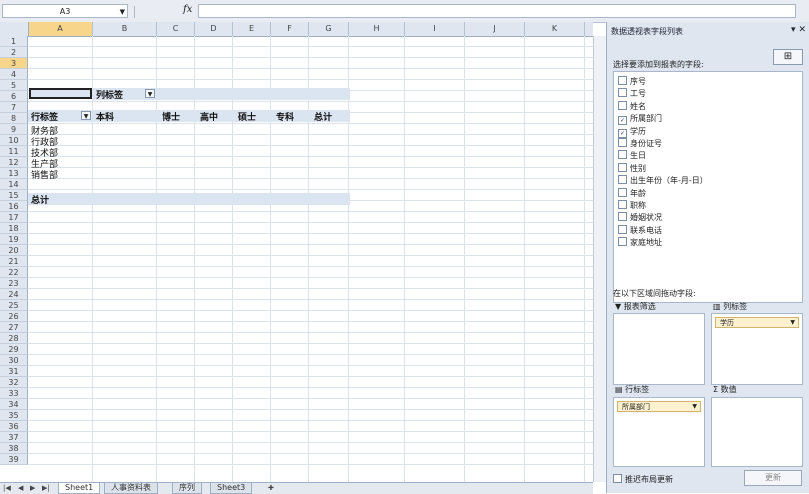 The height and width of the screenshot is (494, 809). Describe the element at coordinates (640, 143) in the screenshot. I see `field-item: 身份证号` at that location.